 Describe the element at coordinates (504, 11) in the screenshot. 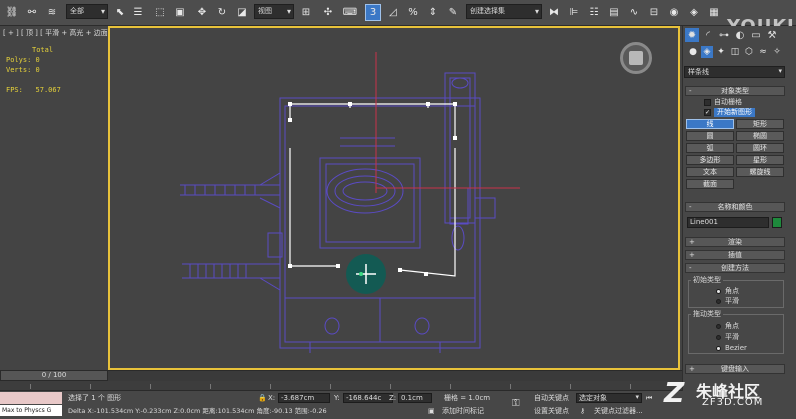

I see `named-selection-dropdown: 创建选择集` at that location.